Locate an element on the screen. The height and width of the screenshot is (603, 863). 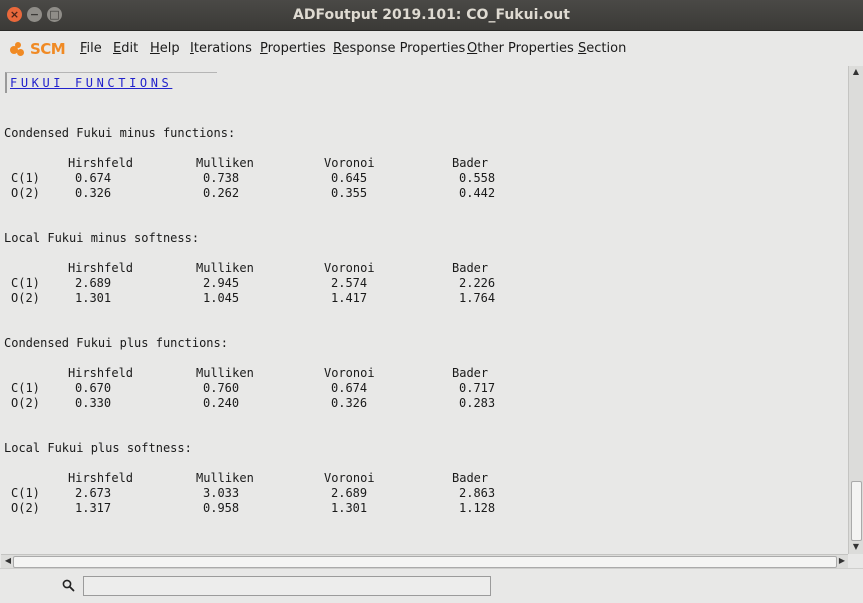
menu-help-rest: elp is located at coordinates (169, 48).